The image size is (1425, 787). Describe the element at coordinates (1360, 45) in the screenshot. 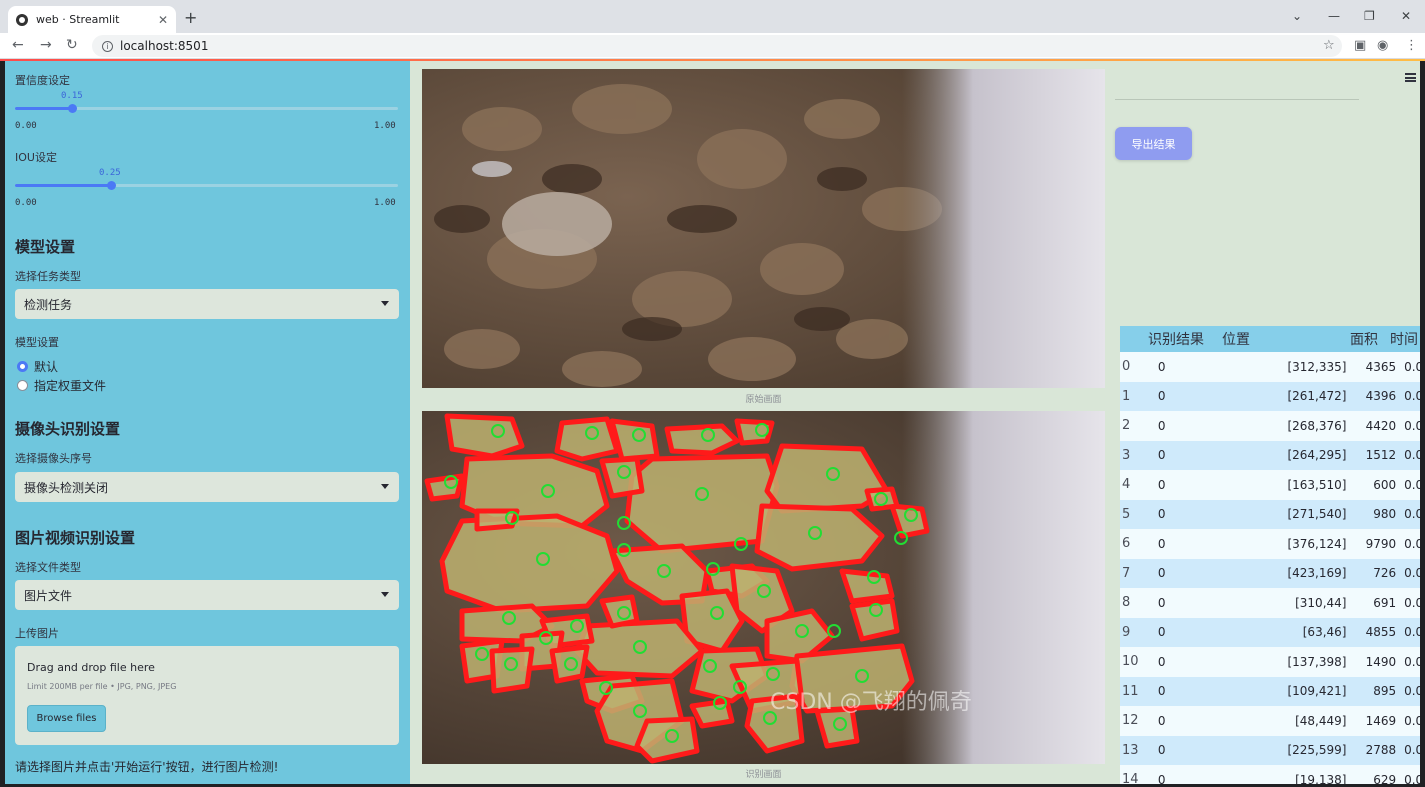

I see `side-panel-icon: ▣` at that location.